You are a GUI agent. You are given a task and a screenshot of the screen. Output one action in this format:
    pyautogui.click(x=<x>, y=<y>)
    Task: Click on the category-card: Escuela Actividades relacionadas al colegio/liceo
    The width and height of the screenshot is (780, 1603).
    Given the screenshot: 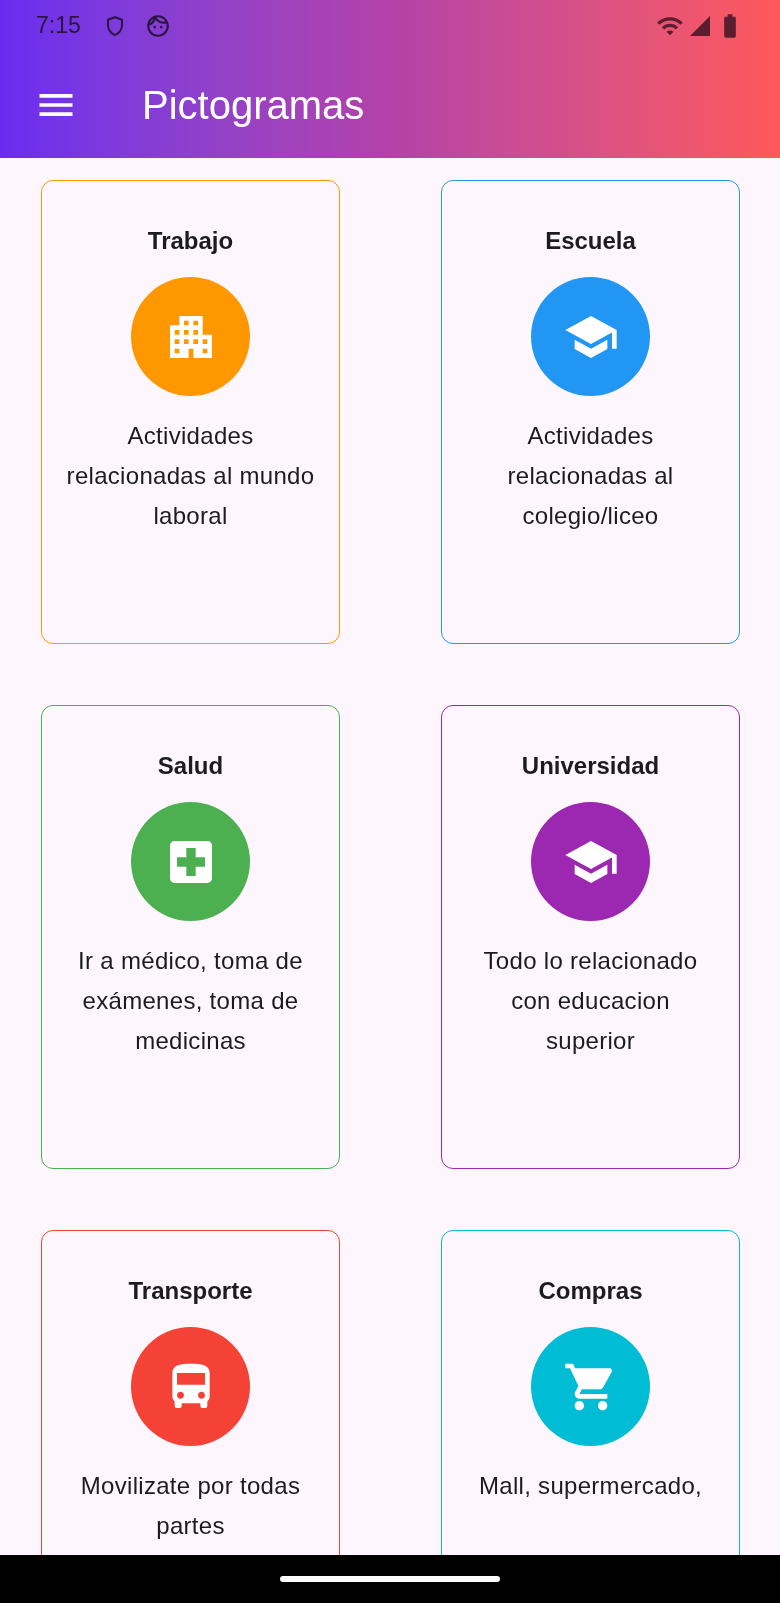 What is the action you would take?
    pyautogui.click(x=590, y=412)
    